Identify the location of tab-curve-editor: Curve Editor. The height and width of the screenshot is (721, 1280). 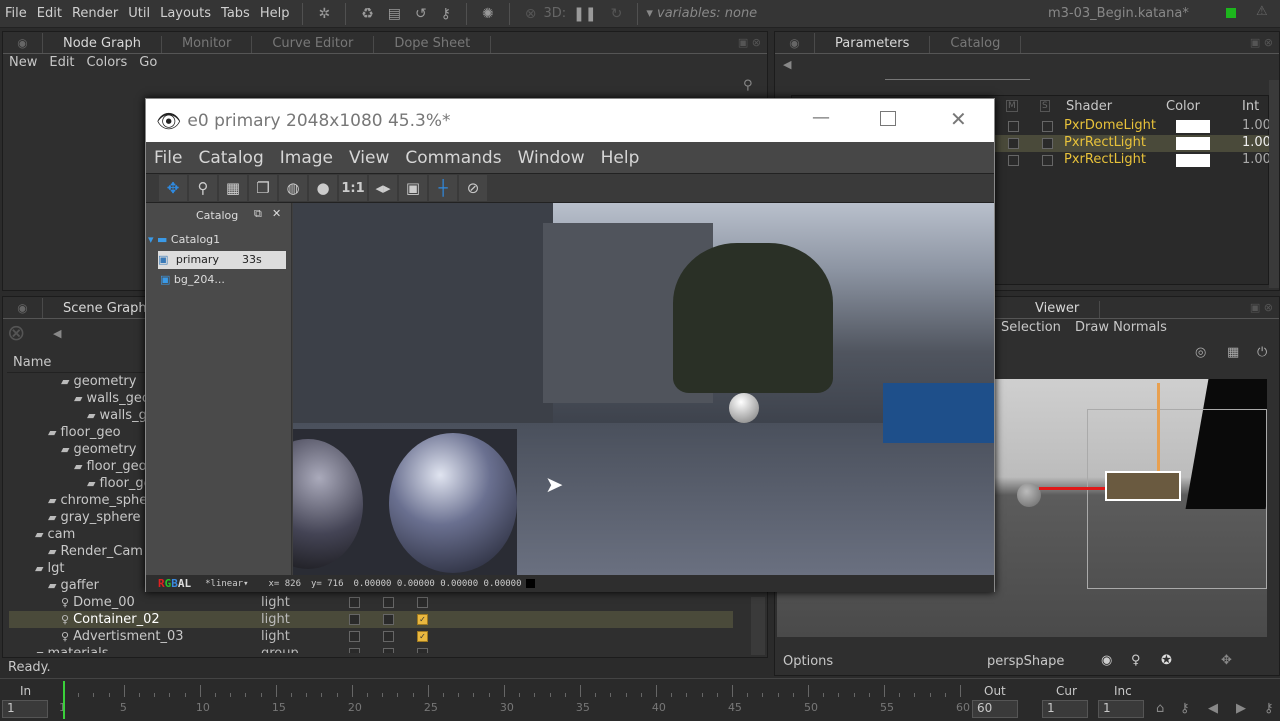
(313, 44).